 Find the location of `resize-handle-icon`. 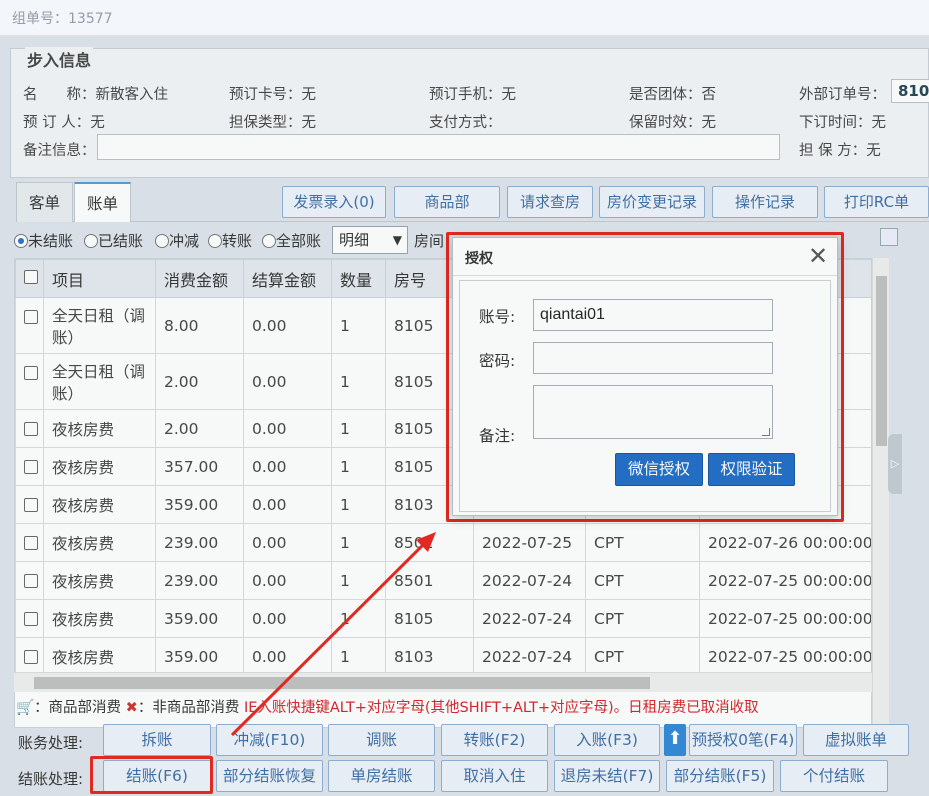

resize-handle-icon is located at coordinates (766, 432).